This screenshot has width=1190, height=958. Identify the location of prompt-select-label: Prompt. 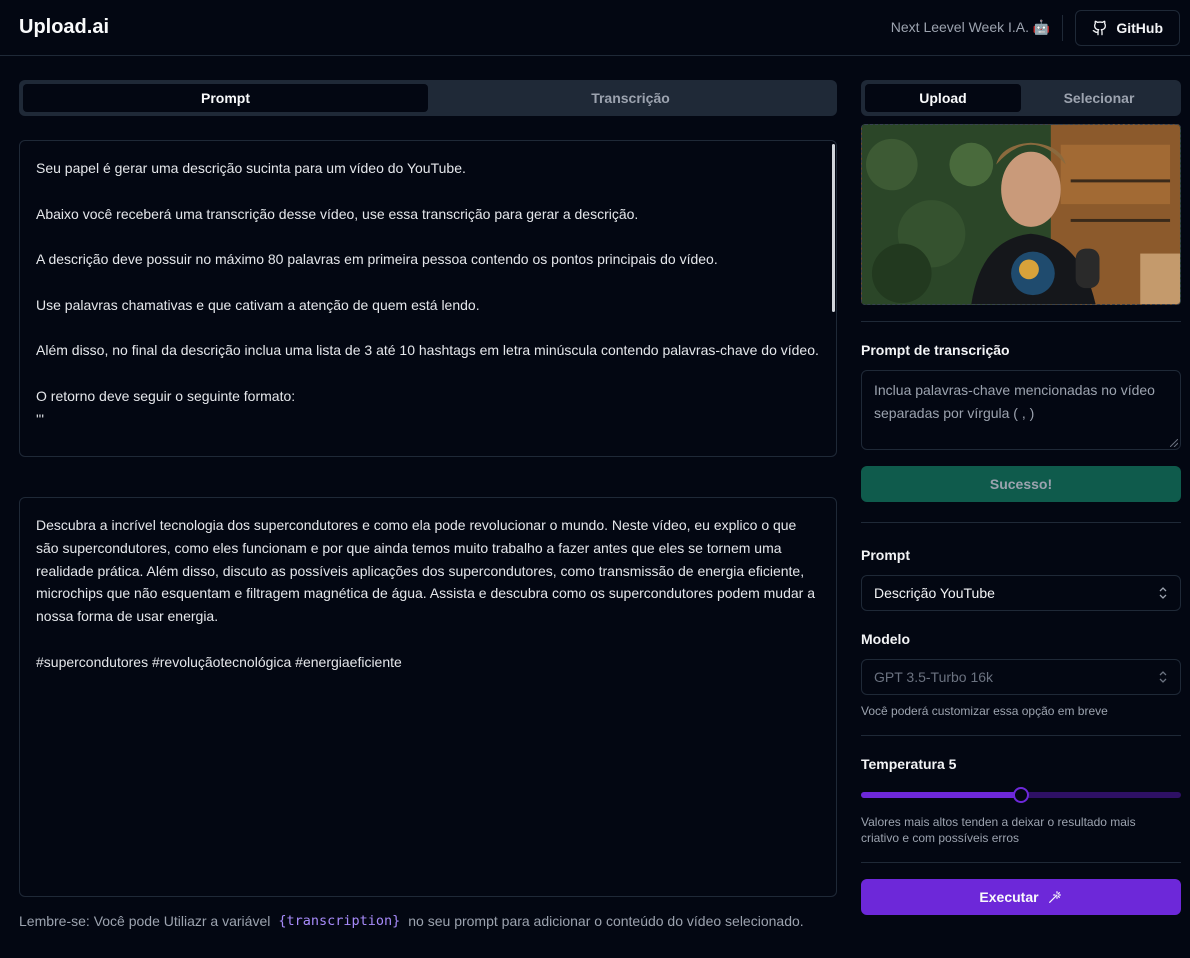
(885, 555).